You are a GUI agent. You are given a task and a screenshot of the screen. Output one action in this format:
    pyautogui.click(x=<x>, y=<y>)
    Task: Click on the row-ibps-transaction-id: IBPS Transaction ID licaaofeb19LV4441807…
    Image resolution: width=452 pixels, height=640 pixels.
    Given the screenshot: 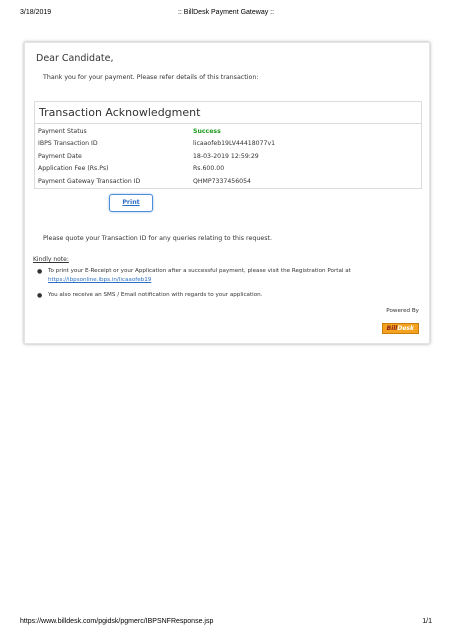 What is the action you would take?
    pyautogui.click(x=228, y=144)
    